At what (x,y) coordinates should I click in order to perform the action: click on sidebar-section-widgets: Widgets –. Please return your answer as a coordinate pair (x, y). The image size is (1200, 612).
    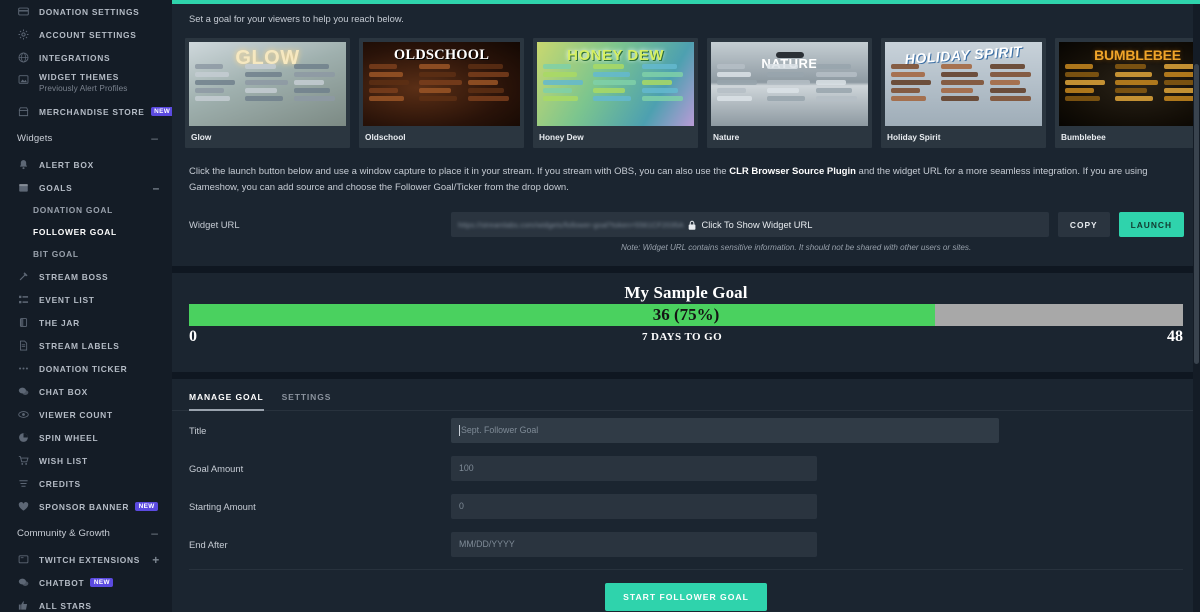
    Looking at the image, I should click on (86, 138).